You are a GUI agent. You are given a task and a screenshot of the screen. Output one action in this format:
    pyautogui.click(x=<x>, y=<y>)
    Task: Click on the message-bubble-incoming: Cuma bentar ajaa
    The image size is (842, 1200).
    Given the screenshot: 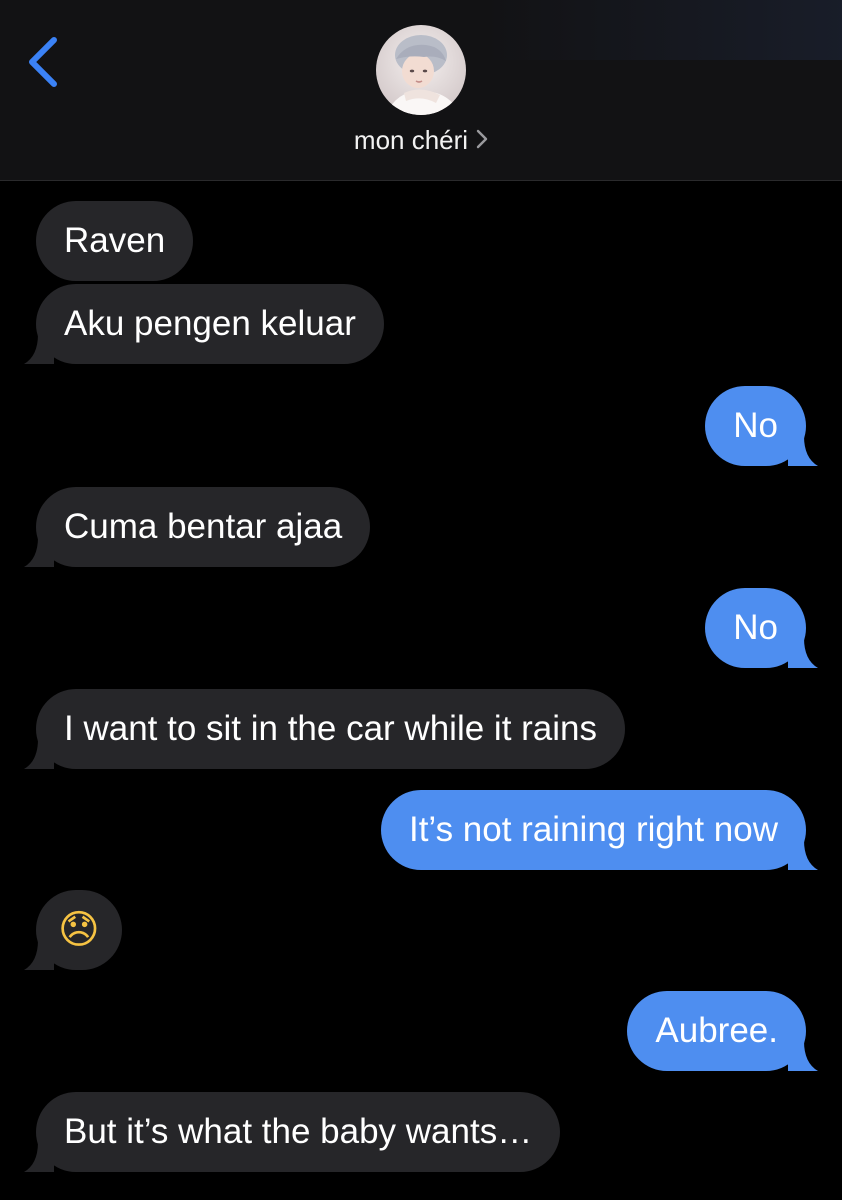 What is the action you would take?
    pyautogui.click(x=197, y=527)
    